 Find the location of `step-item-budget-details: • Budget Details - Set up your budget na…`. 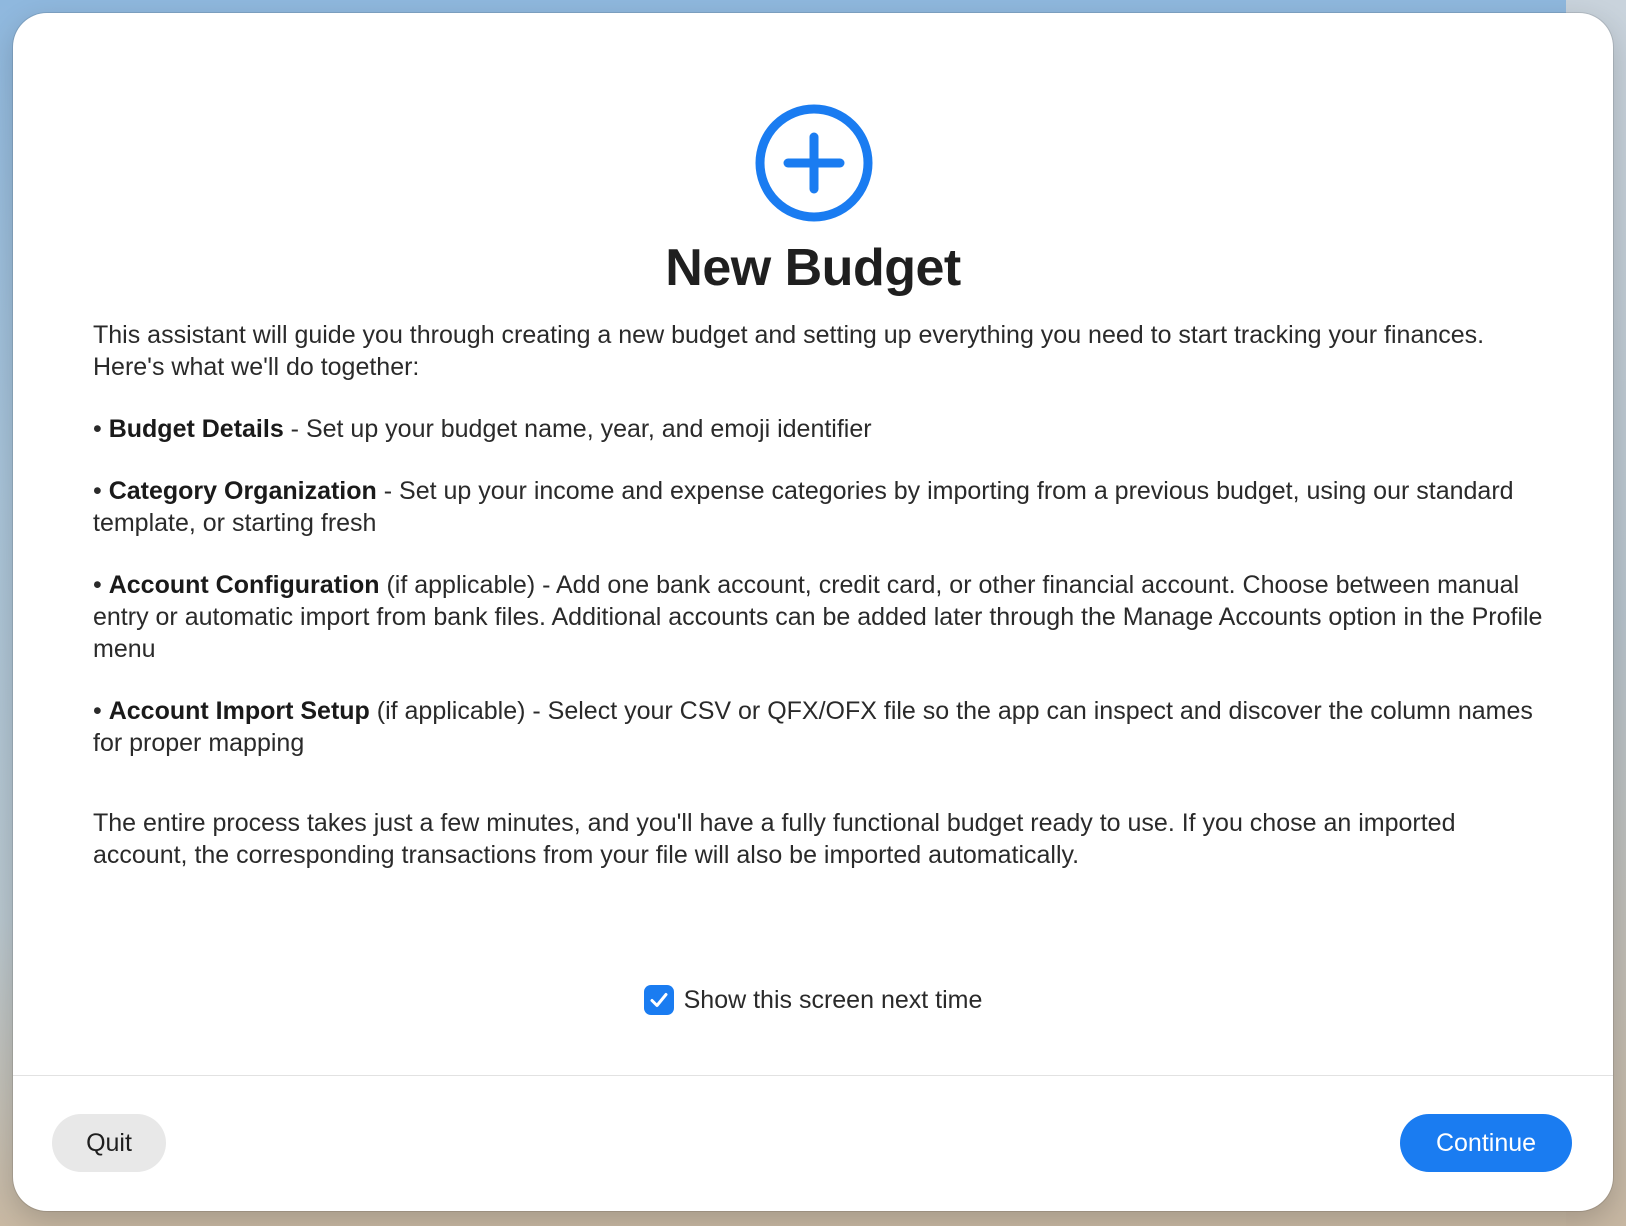

step-item-budget-details: • Budget Details - Set up your budget na… is located at coordinates (482, 429).